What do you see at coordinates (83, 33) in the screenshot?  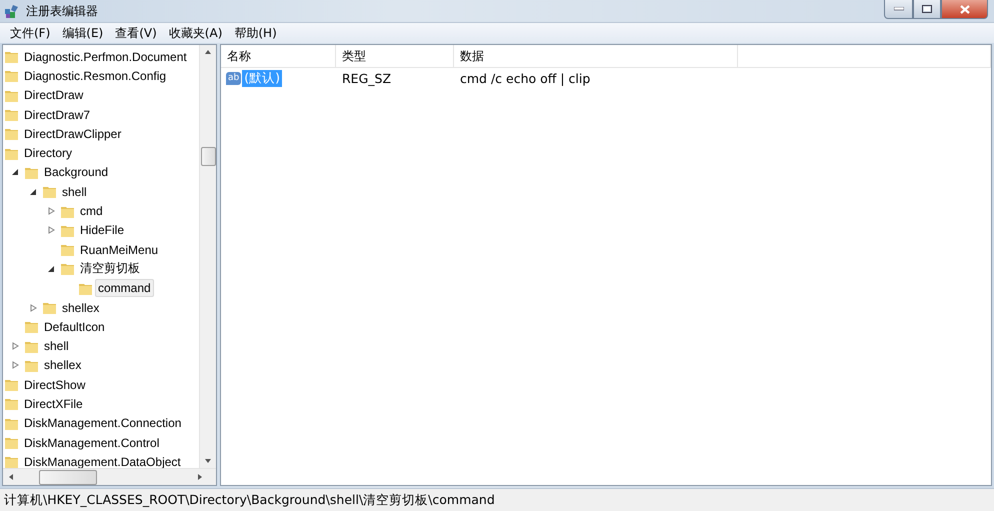 I see `menu-item: 编辑(E)` at bounding box center [83, 33].